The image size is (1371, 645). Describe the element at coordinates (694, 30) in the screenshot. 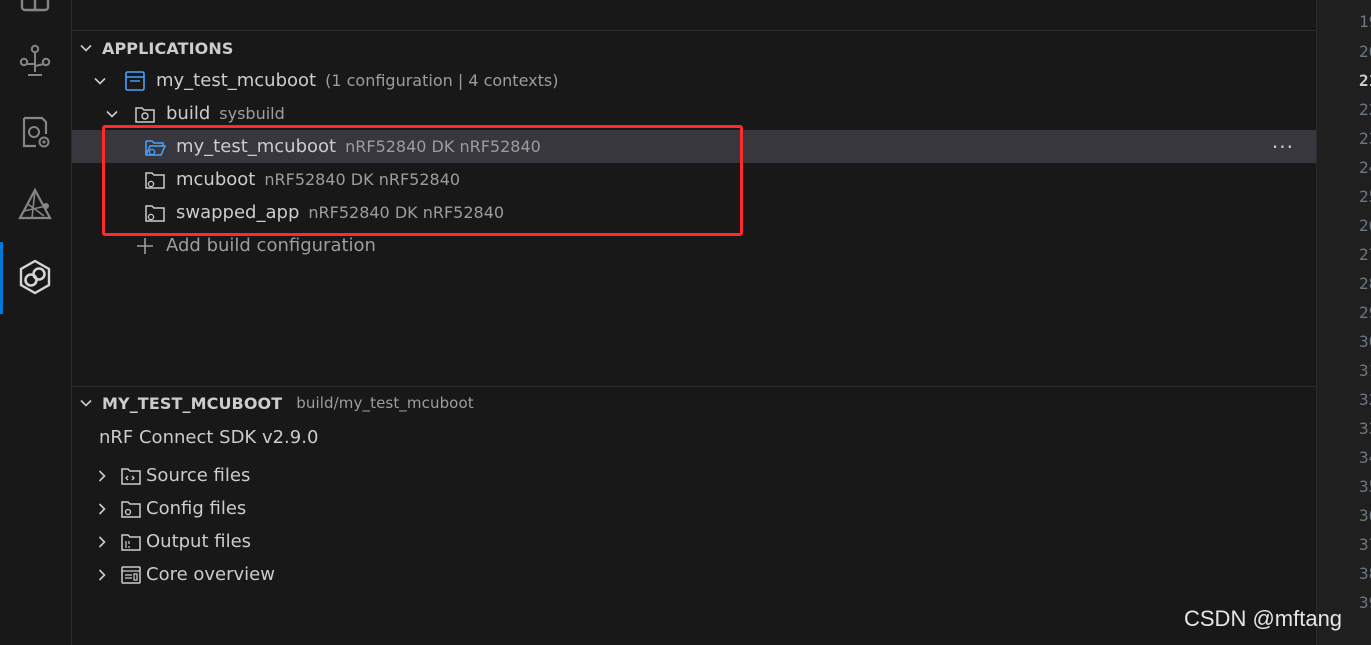

I see `top-divider` at that location.